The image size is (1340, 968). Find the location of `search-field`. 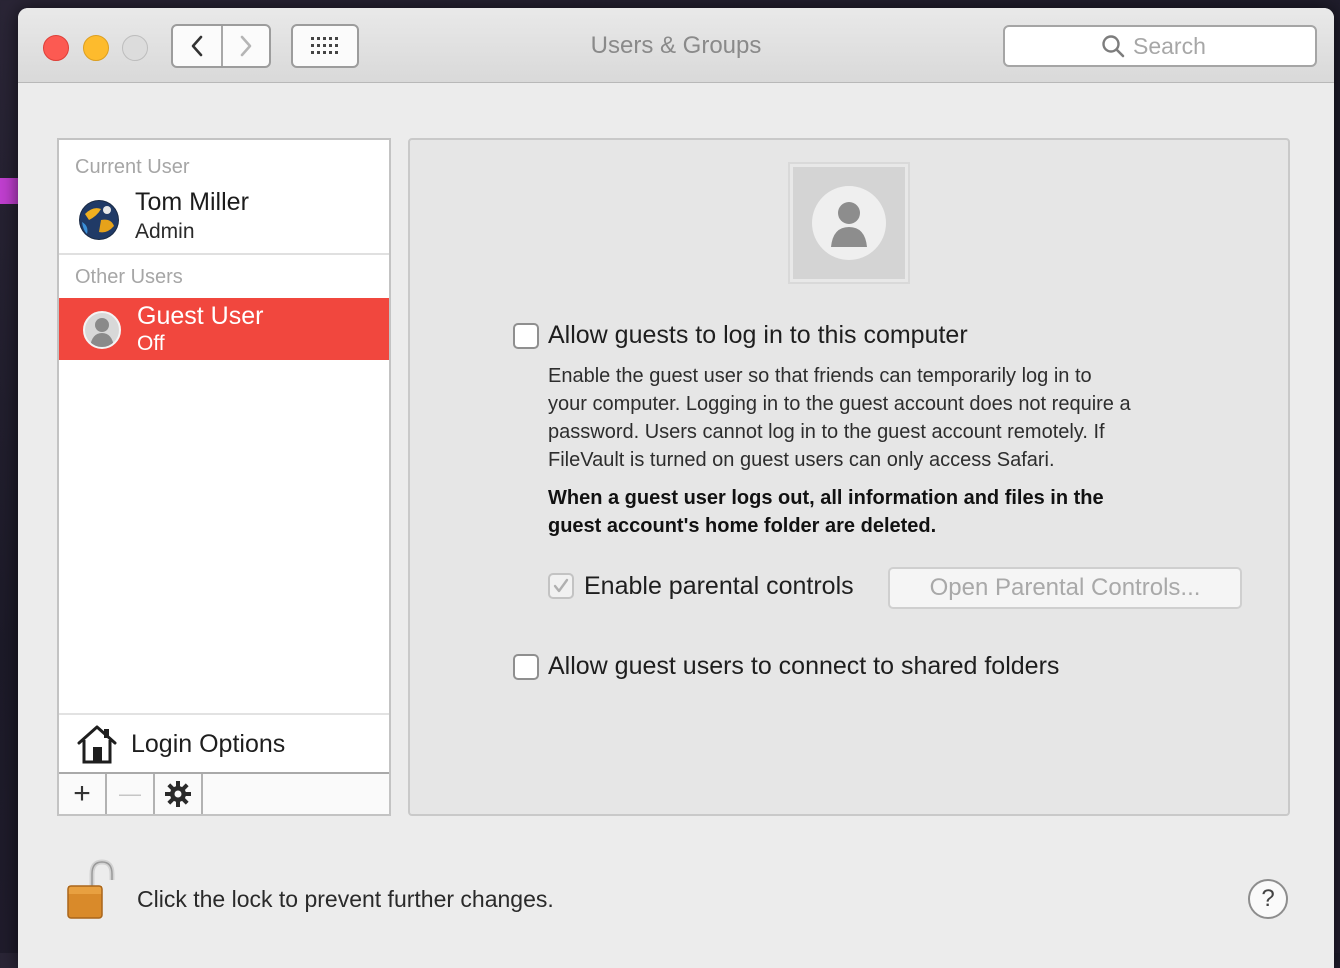

search-field is located at coordinates (1160, 46).